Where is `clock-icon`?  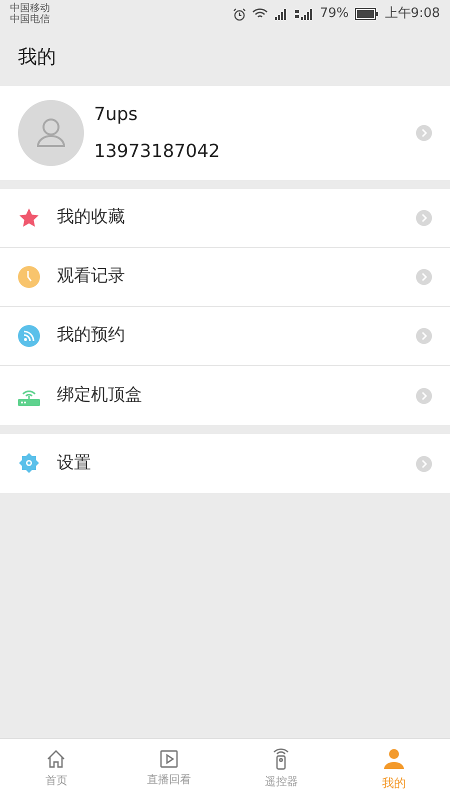 clock-icon is located at coordinates (29, 277).